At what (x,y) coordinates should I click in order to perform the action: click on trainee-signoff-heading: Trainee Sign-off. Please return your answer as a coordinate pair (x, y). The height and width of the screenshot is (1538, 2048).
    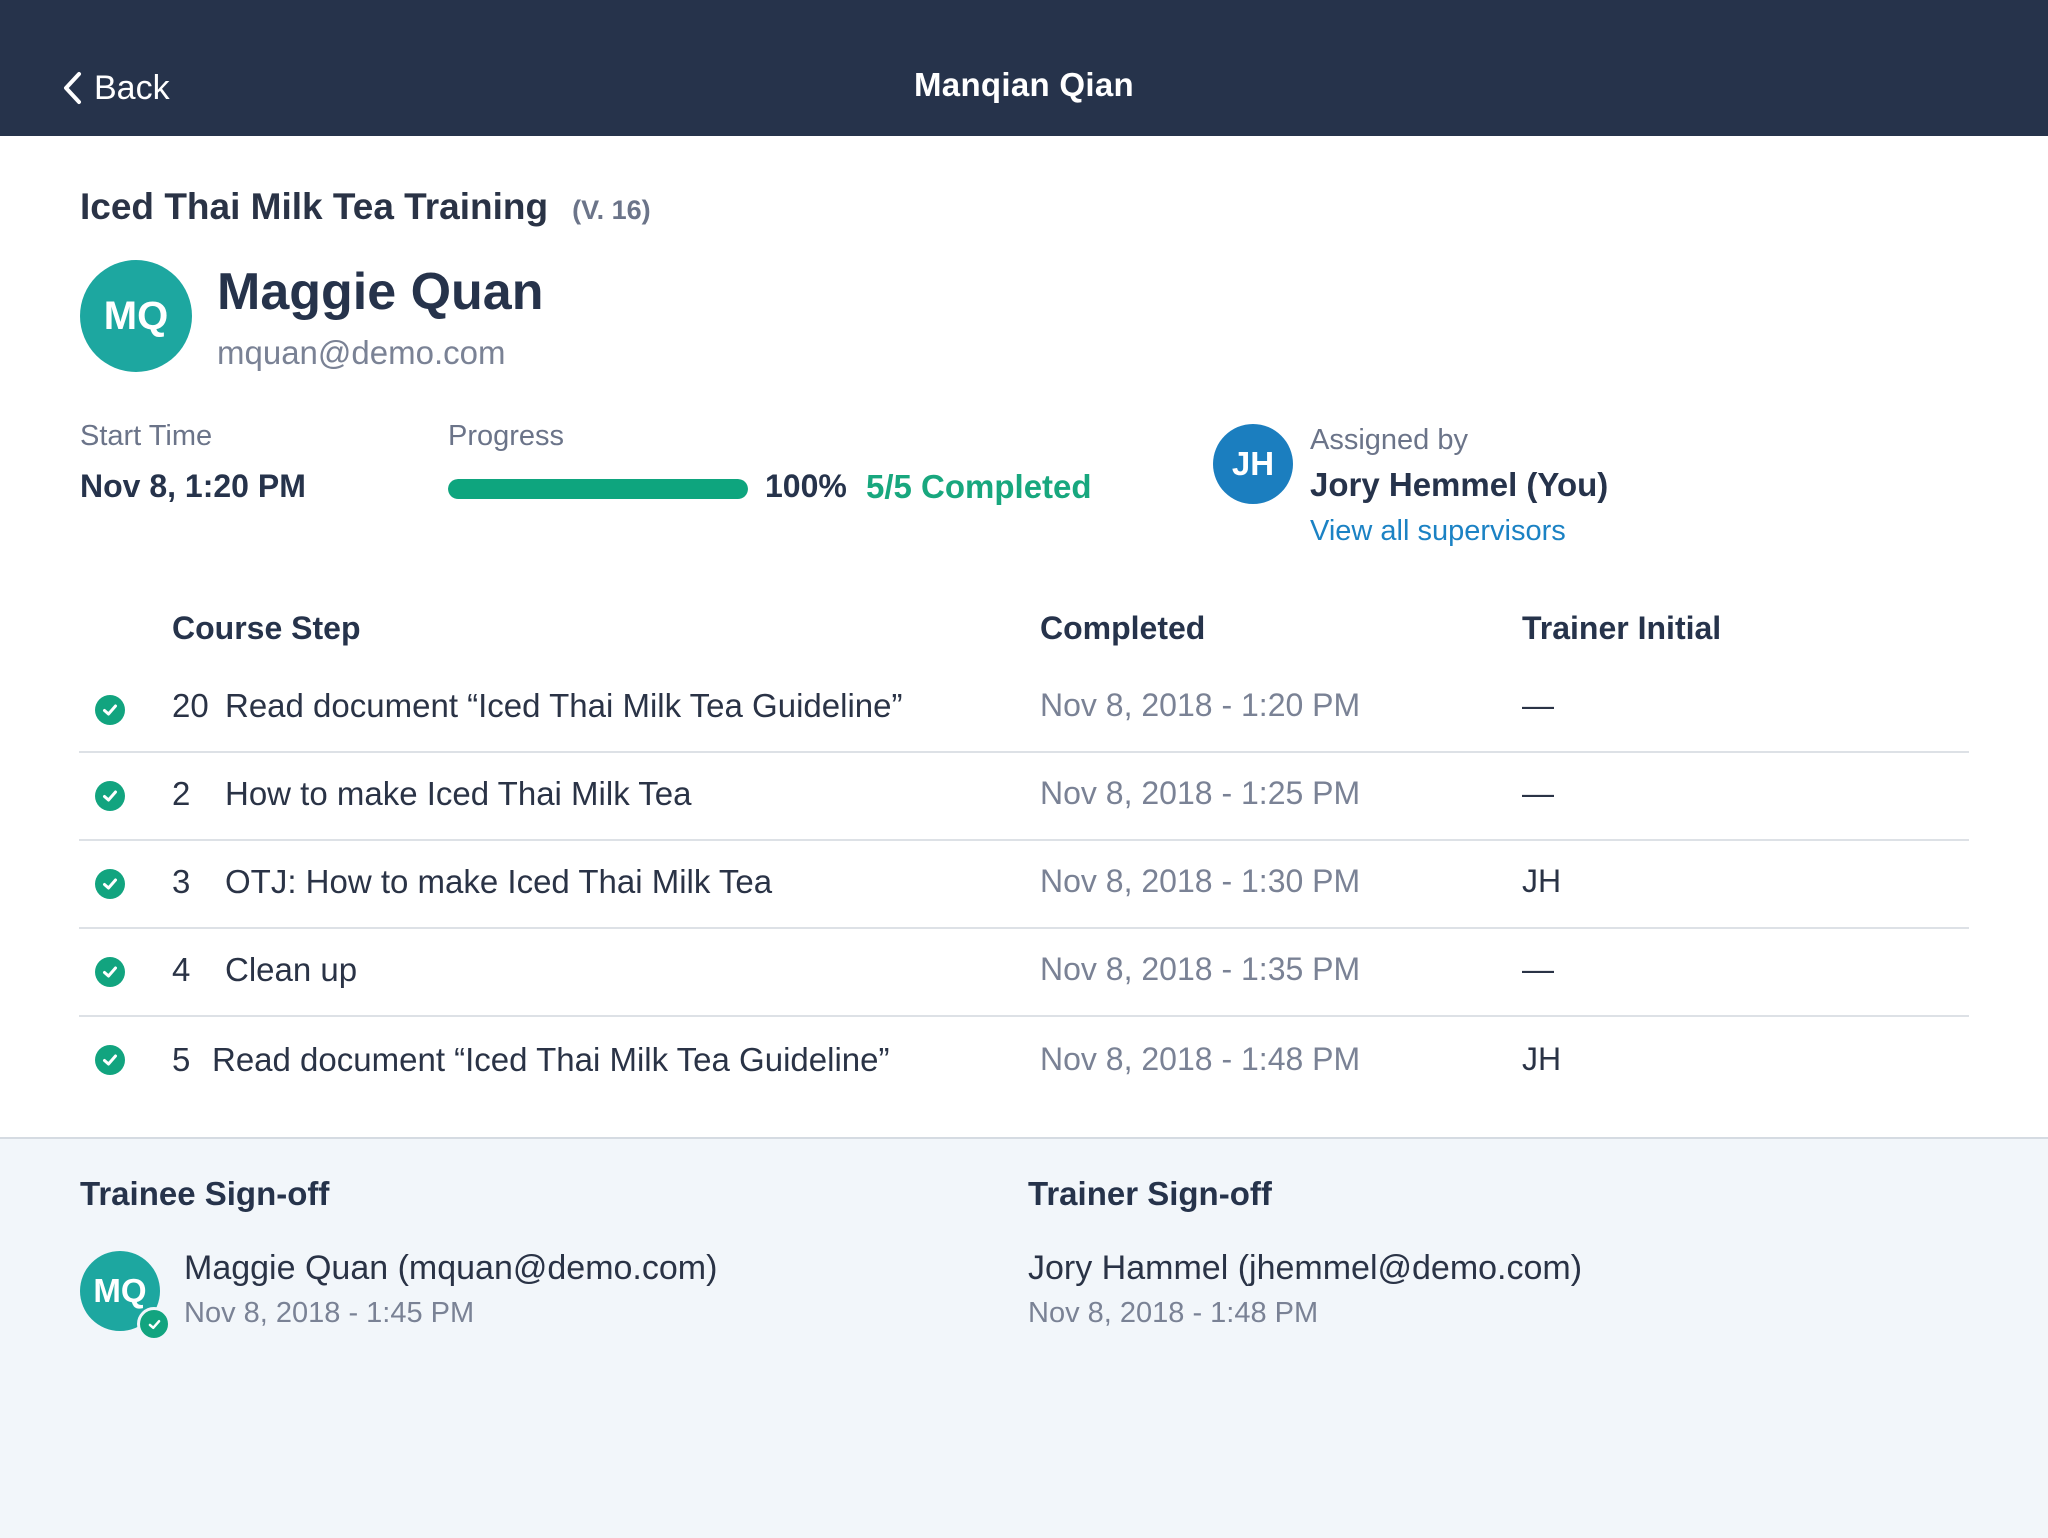
    Looking at the image, I should click on (205, 1193).